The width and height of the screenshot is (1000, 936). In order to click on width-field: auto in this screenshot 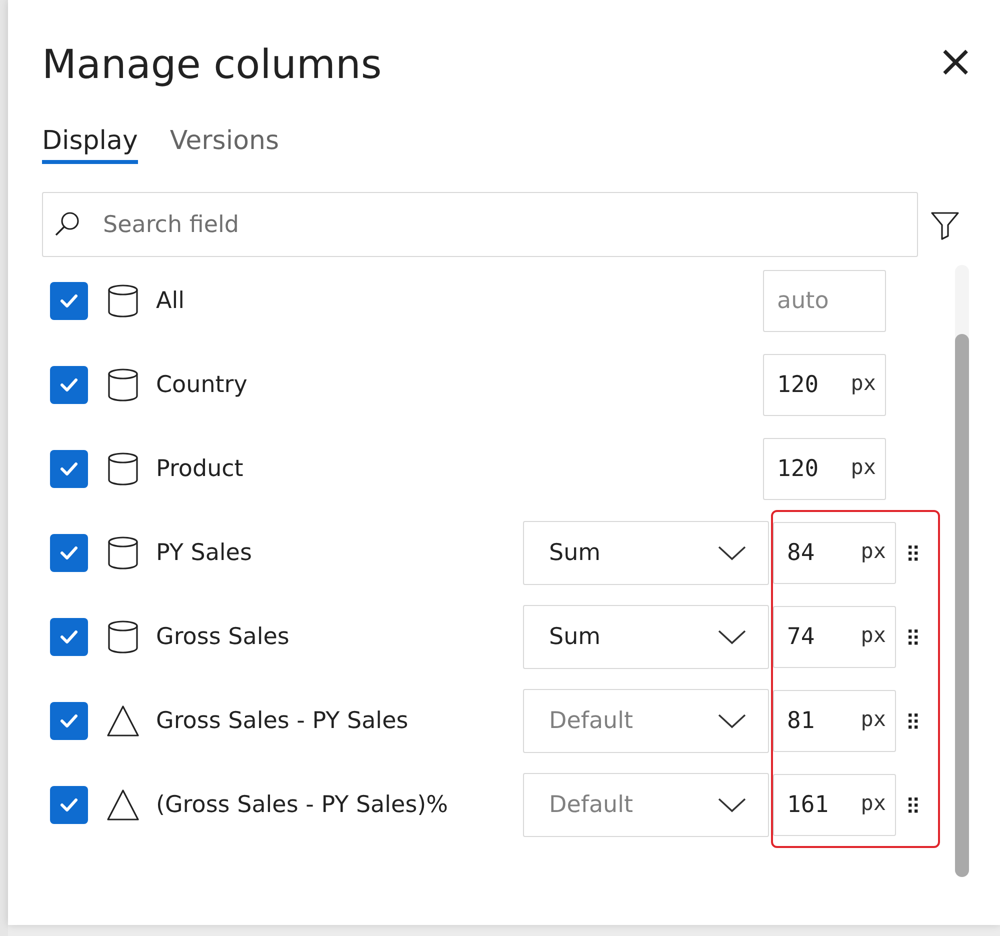, I will do `click(824, 301)`.